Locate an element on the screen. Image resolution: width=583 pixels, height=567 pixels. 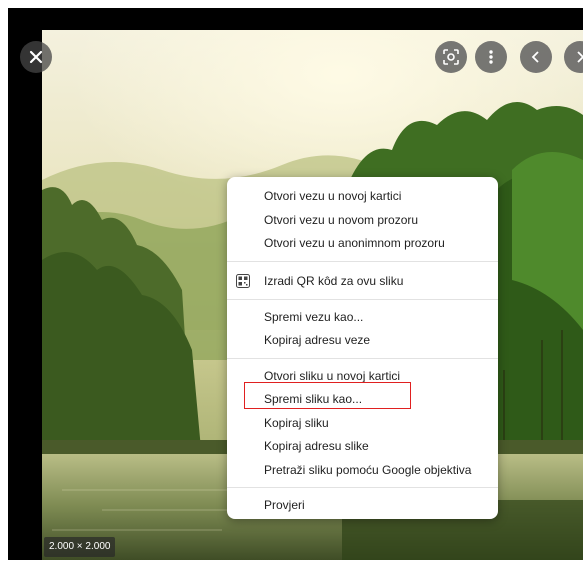
more-options-button is located at coordinates (491, 57).